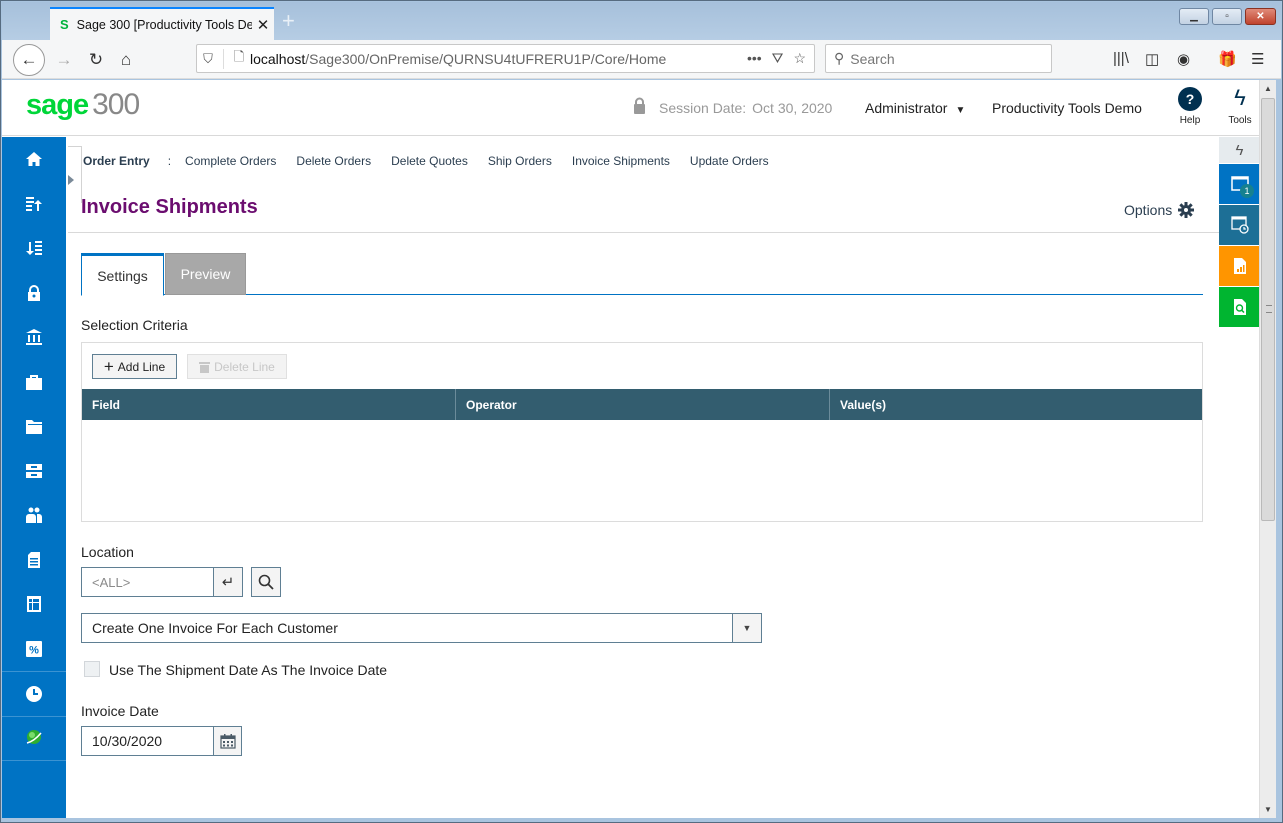 This screenshot has width=1283, height=823. What do you see at coordinates (915, 108) in the screenshot?
I see `user-menu: Administrator ▼` at bounding box center [915, 108].